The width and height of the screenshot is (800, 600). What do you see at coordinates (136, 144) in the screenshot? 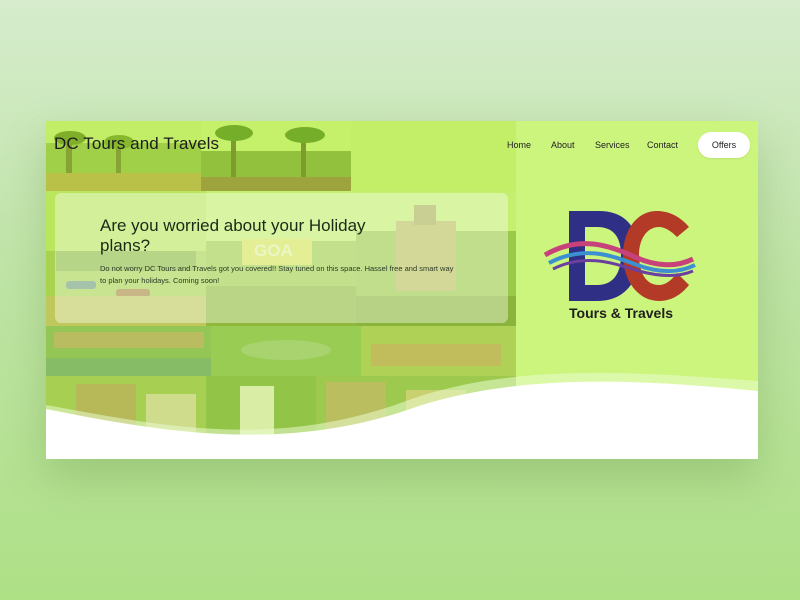
I see `brand-title: DC Tours and Travels` at bounding box center [136, 144].